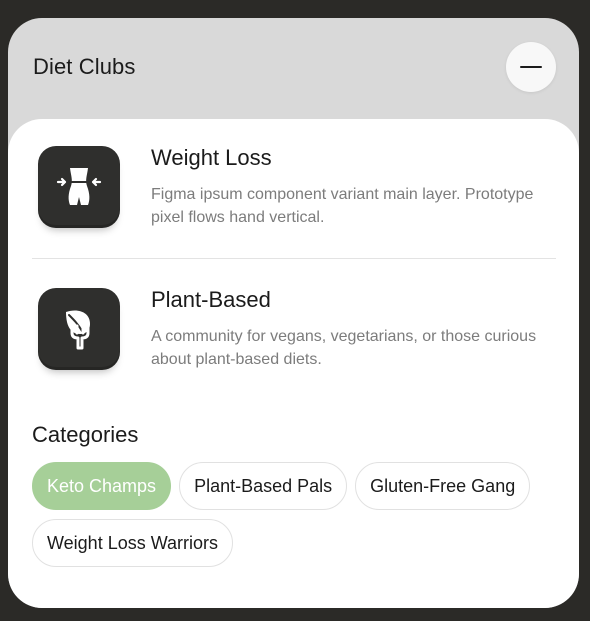 The image size is (590, 621). I want to click on waist-measure-icon, so click(79, 187).